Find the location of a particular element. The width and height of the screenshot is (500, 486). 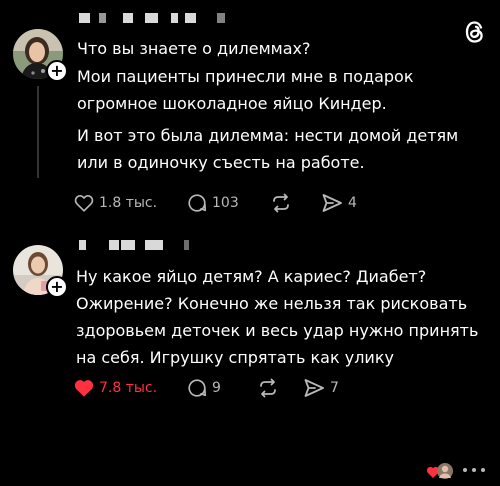

post-text-line: на себя. Игрушку спрятать как улику is located at coordinates (235, 357).